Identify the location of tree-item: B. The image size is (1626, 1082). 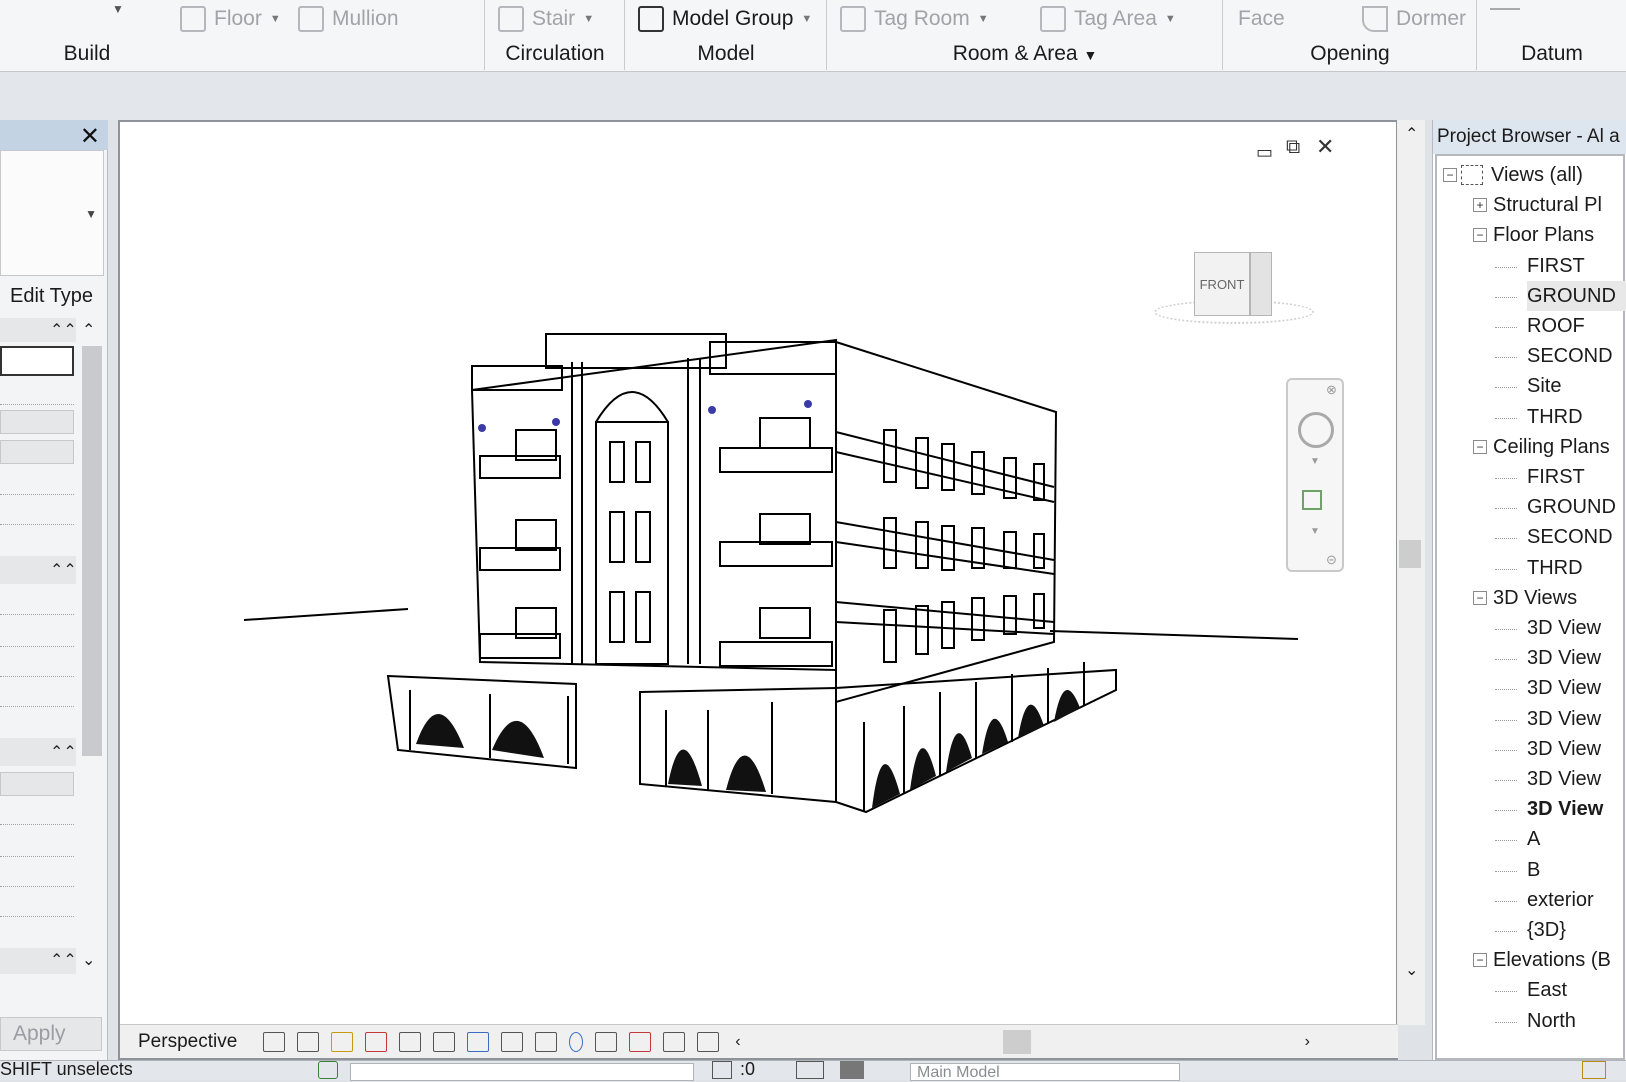
(1533, 870).